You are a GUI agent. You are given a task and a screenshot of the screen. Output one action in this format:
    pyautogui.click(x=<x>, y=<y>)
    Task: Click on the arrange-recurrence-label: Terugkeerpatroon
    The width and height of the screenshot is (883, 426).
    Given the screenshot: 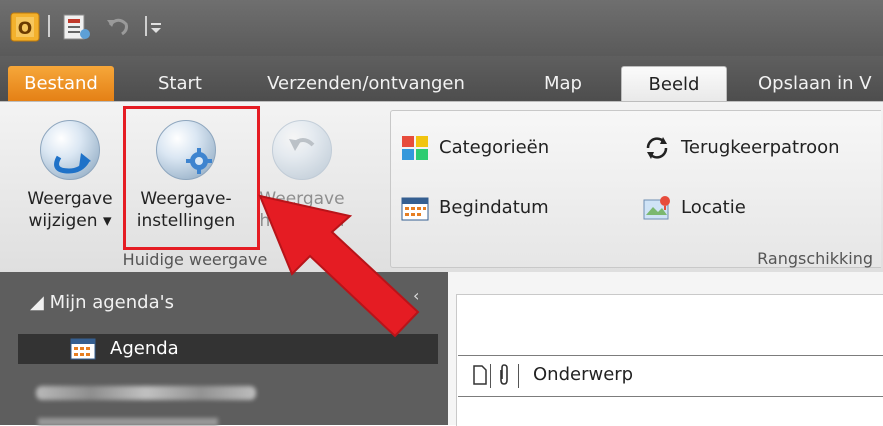 What is the action you would take?
    pyautogui.click(x=760, y=147)
    